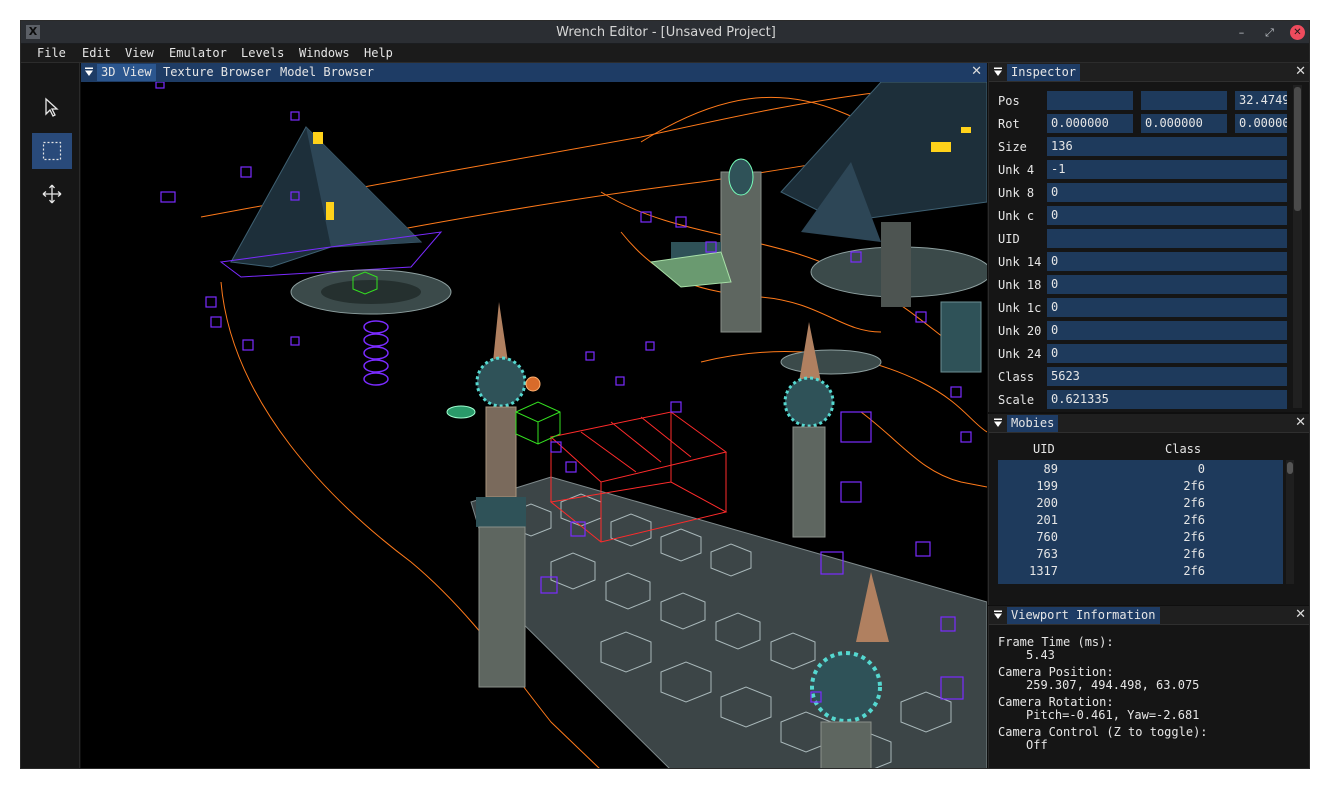 The height and width of the screenshot is (789, 1330). I want to click on column-header-uid: UID, so click(1044, 449).